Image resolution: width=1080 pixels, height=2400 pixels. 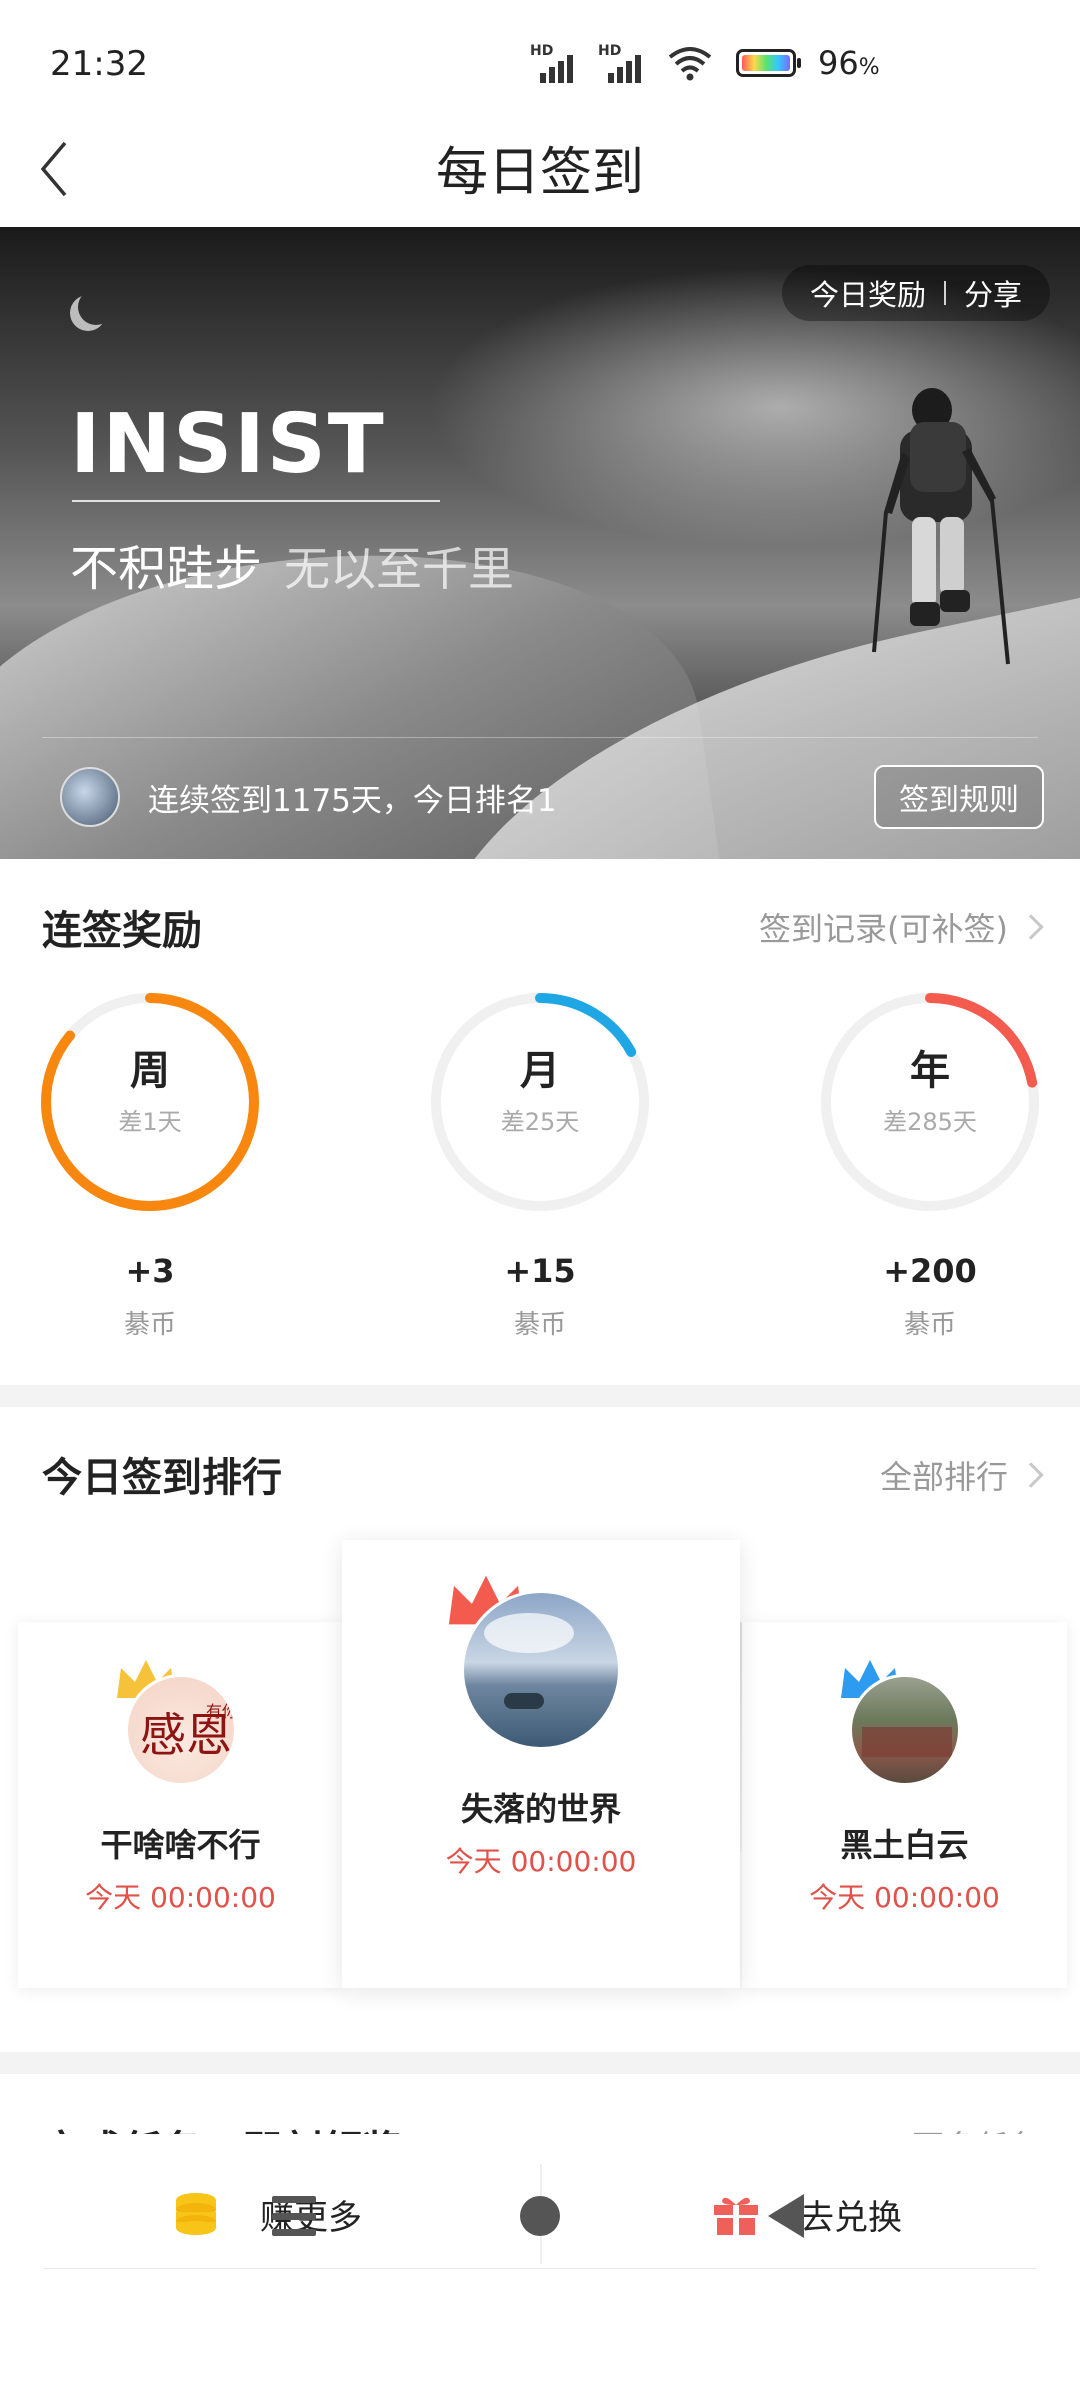 What do you see at coordinates (540, 737) in the screenshot?
I see `banner-divider` at bounding box center [540, 737].